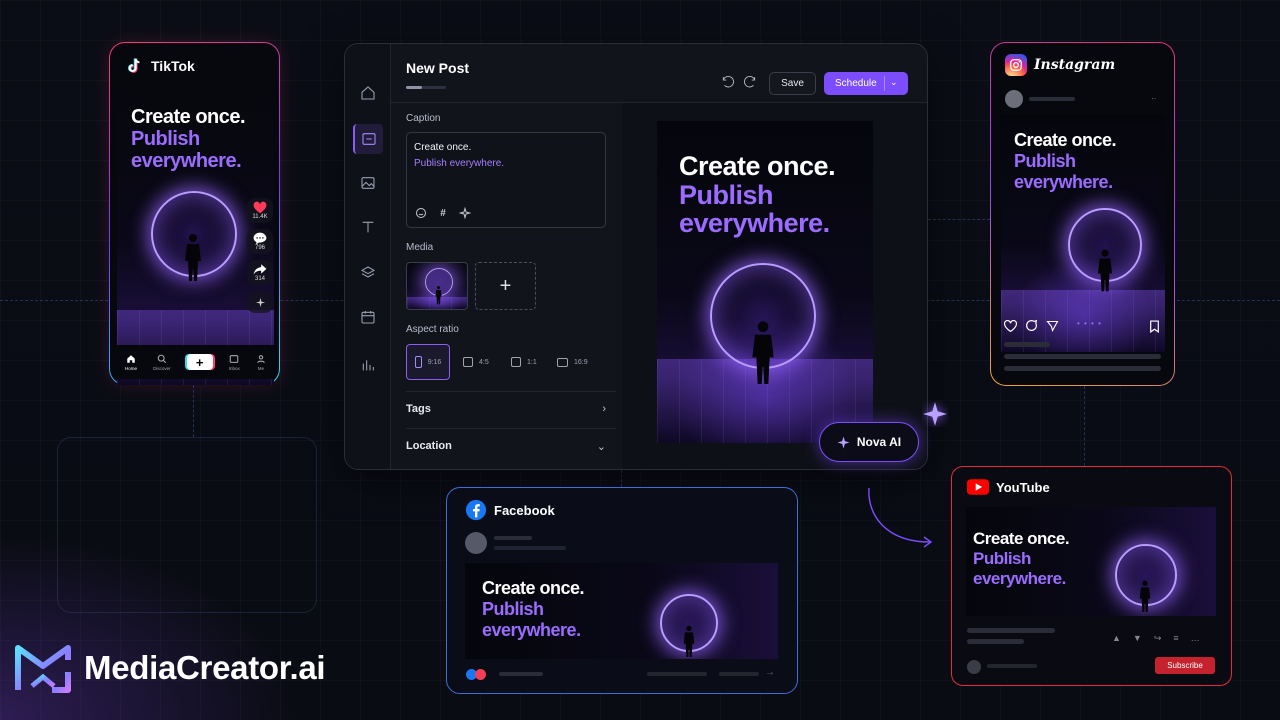 This screenshot has height=720, width=1280. What do you see at coordinates (900, 517) in the screenshot?
I see `curved-arrow-icon` at bounding box center [900, 517].